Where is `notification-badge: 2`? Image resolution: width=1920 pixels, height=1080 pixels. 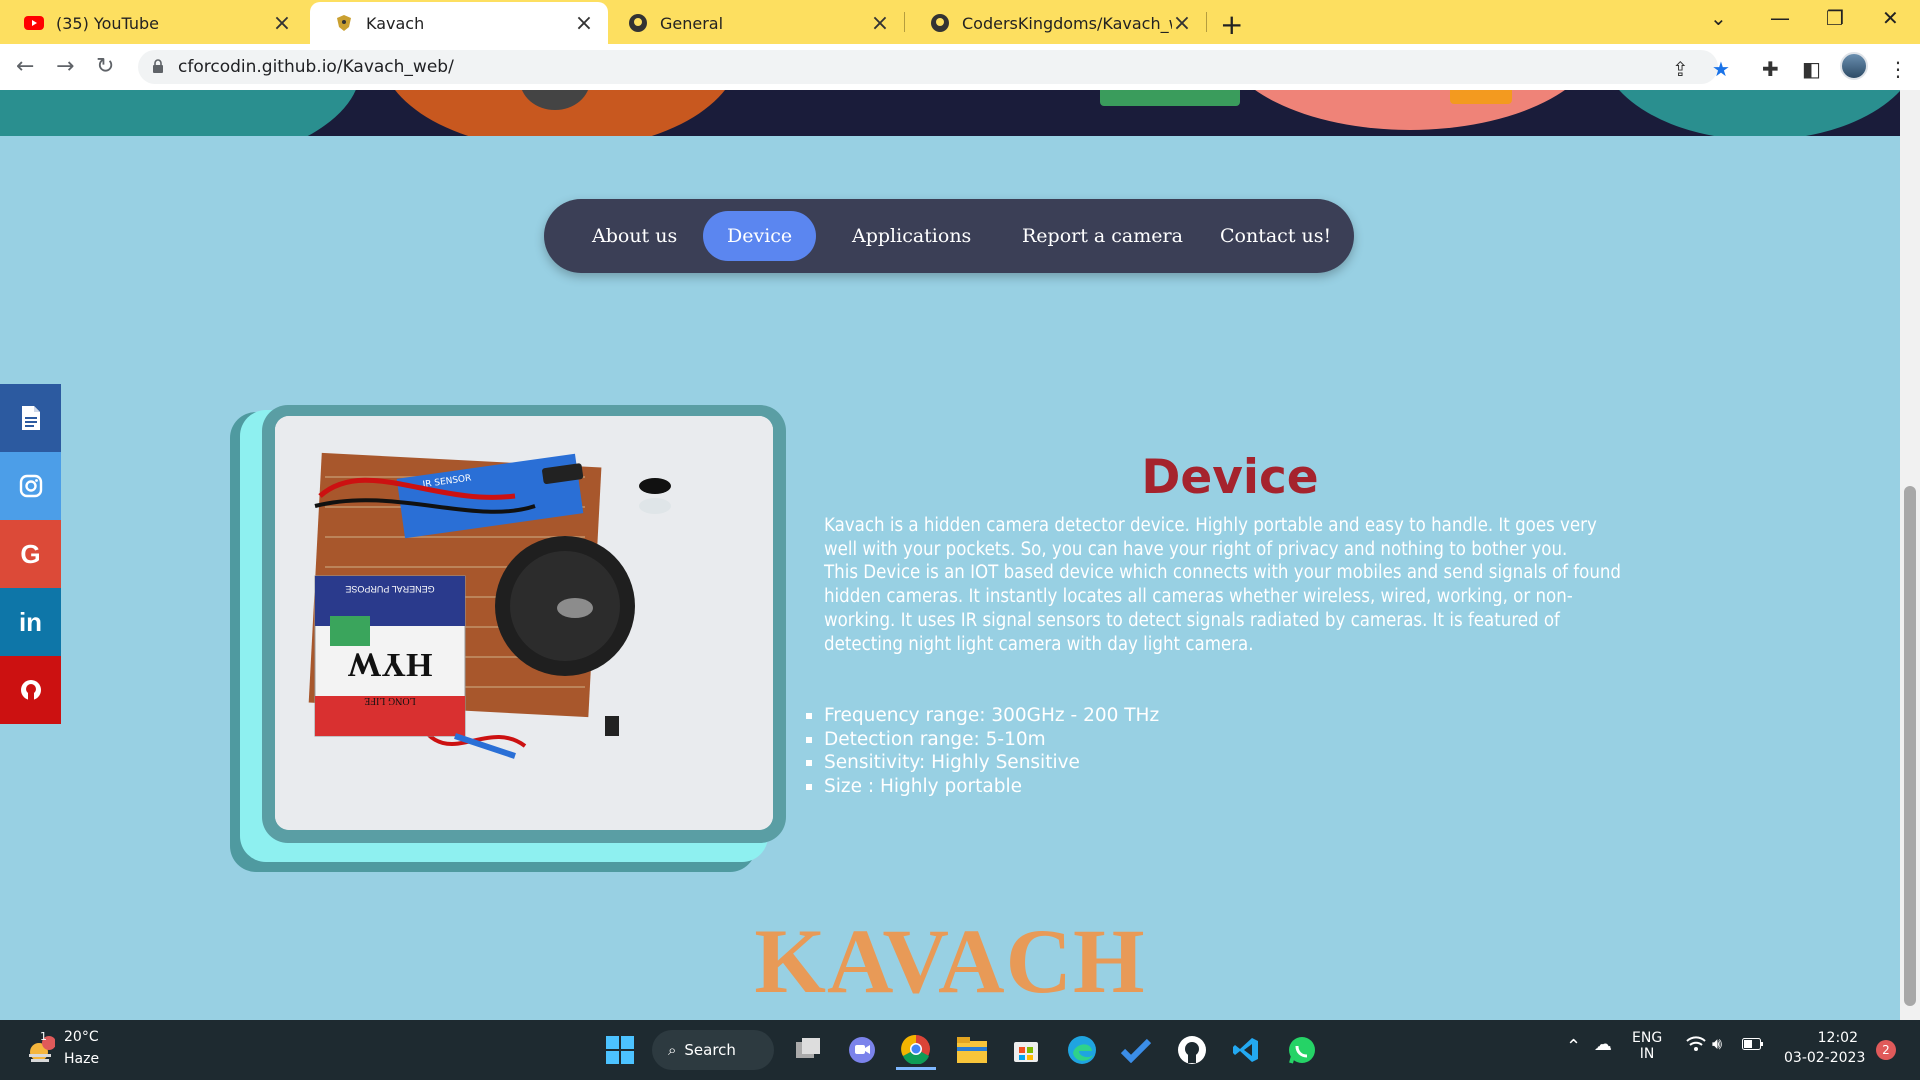 notification-badge: 2 is located at coordinates (1886, 1050).